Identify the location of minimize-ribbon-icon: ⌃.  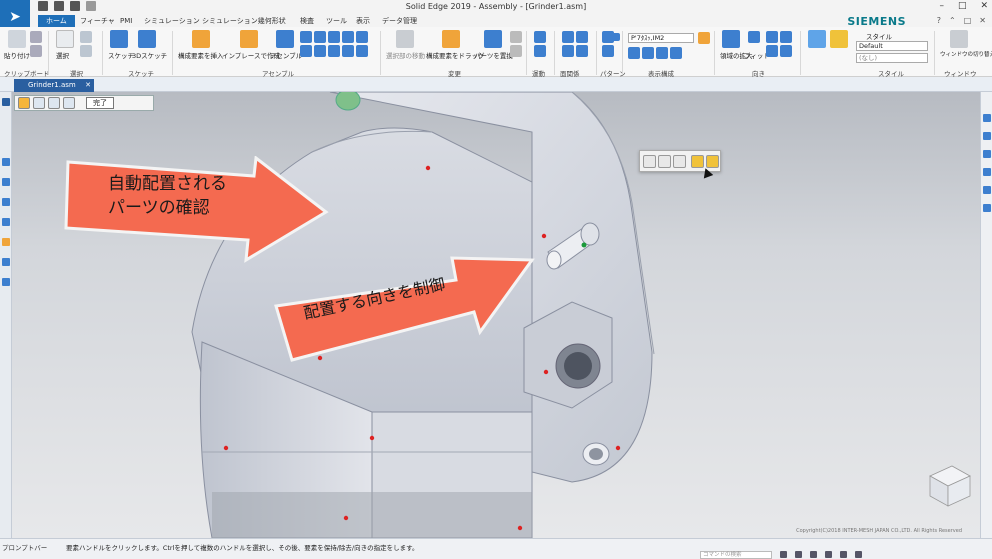
(952, 20).